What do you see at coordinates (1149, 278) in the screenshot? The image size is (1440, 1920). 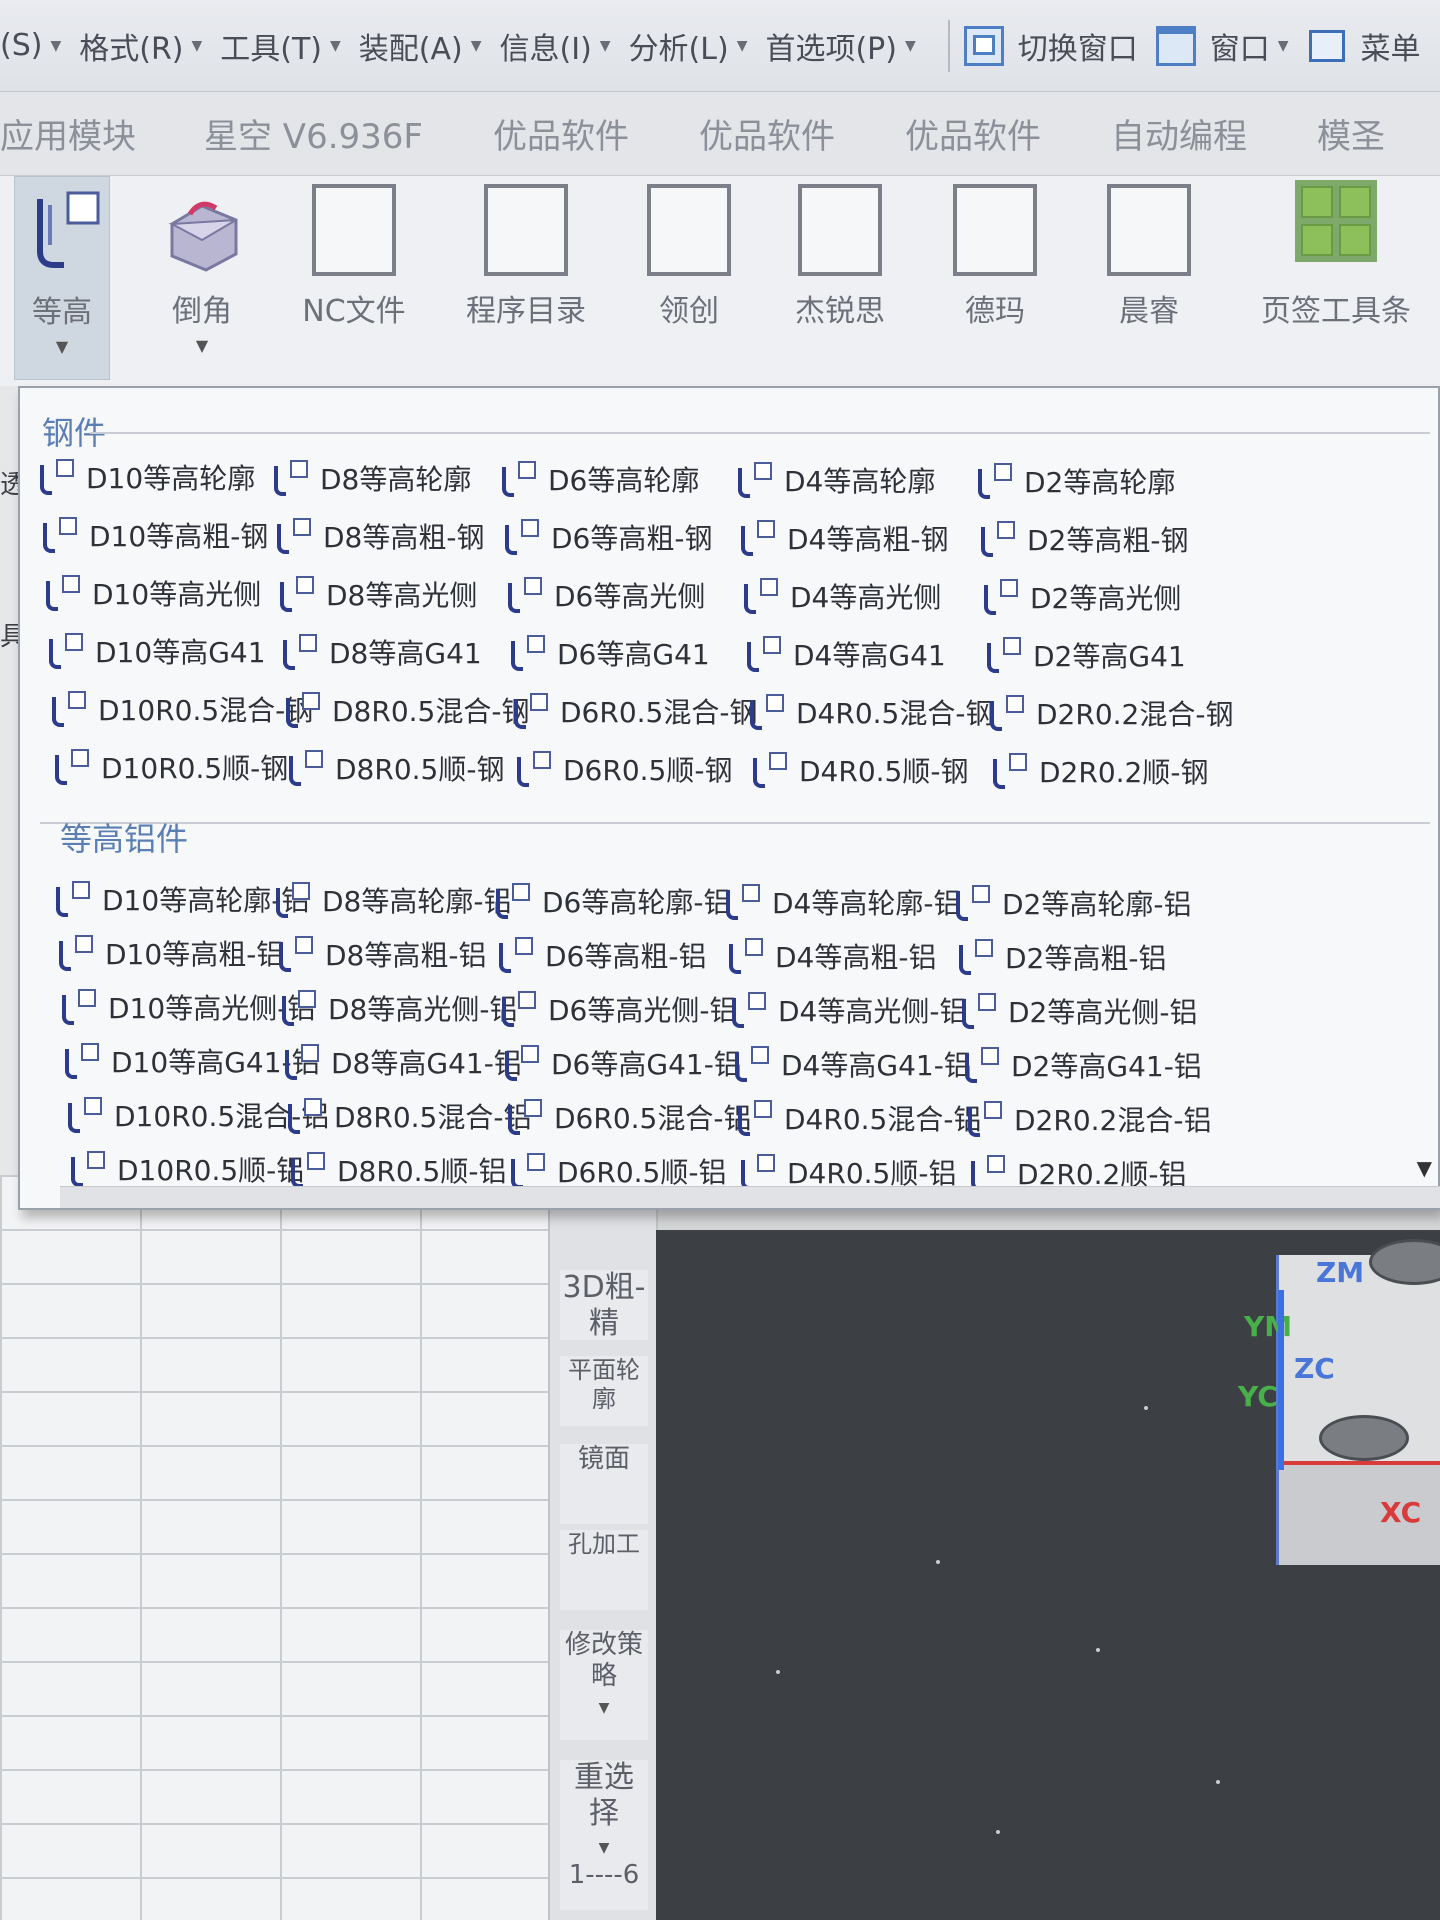 I see `chenrui-button: 晨睿` at bounding box center [1149, 278].